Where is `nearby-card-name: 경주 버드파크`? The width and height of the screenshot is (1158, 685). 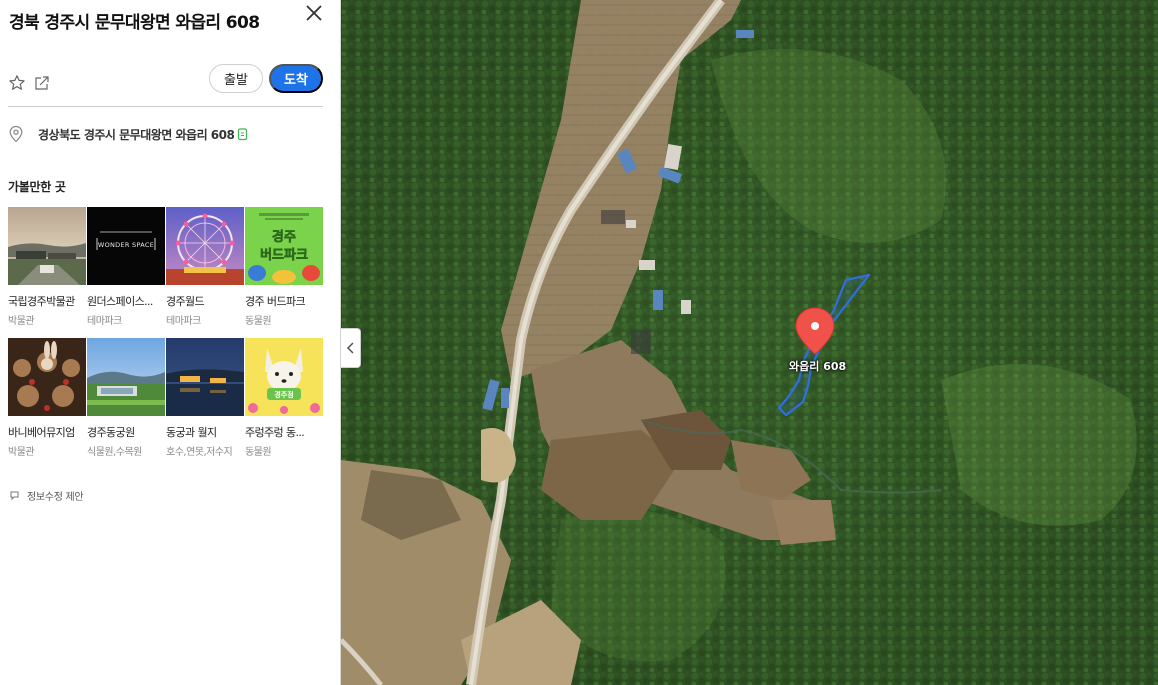
nearby-card-name: 경주 버드파크 is located at coordinates (275, 301).